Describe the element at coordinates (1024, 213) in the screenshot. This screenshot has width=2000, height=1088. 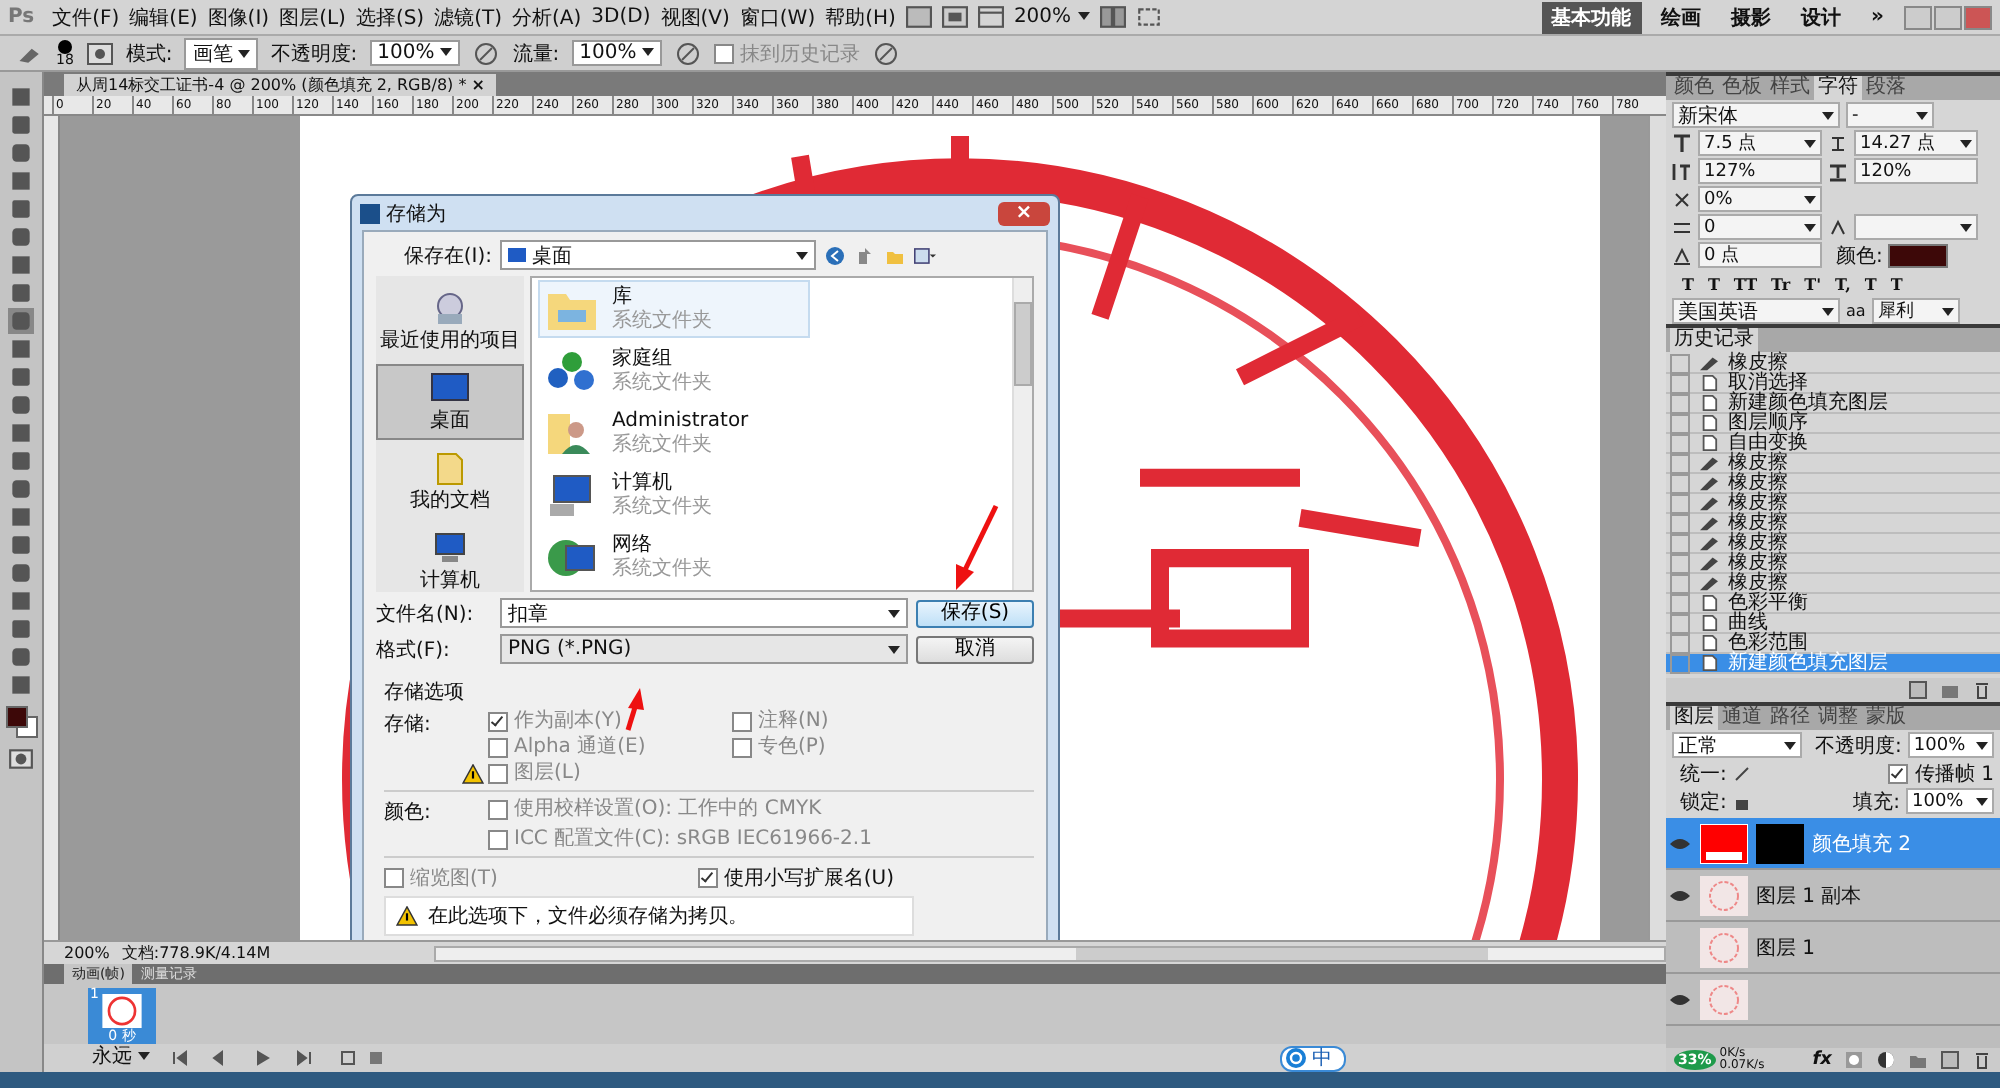
I see `close-button: ×` at that location.